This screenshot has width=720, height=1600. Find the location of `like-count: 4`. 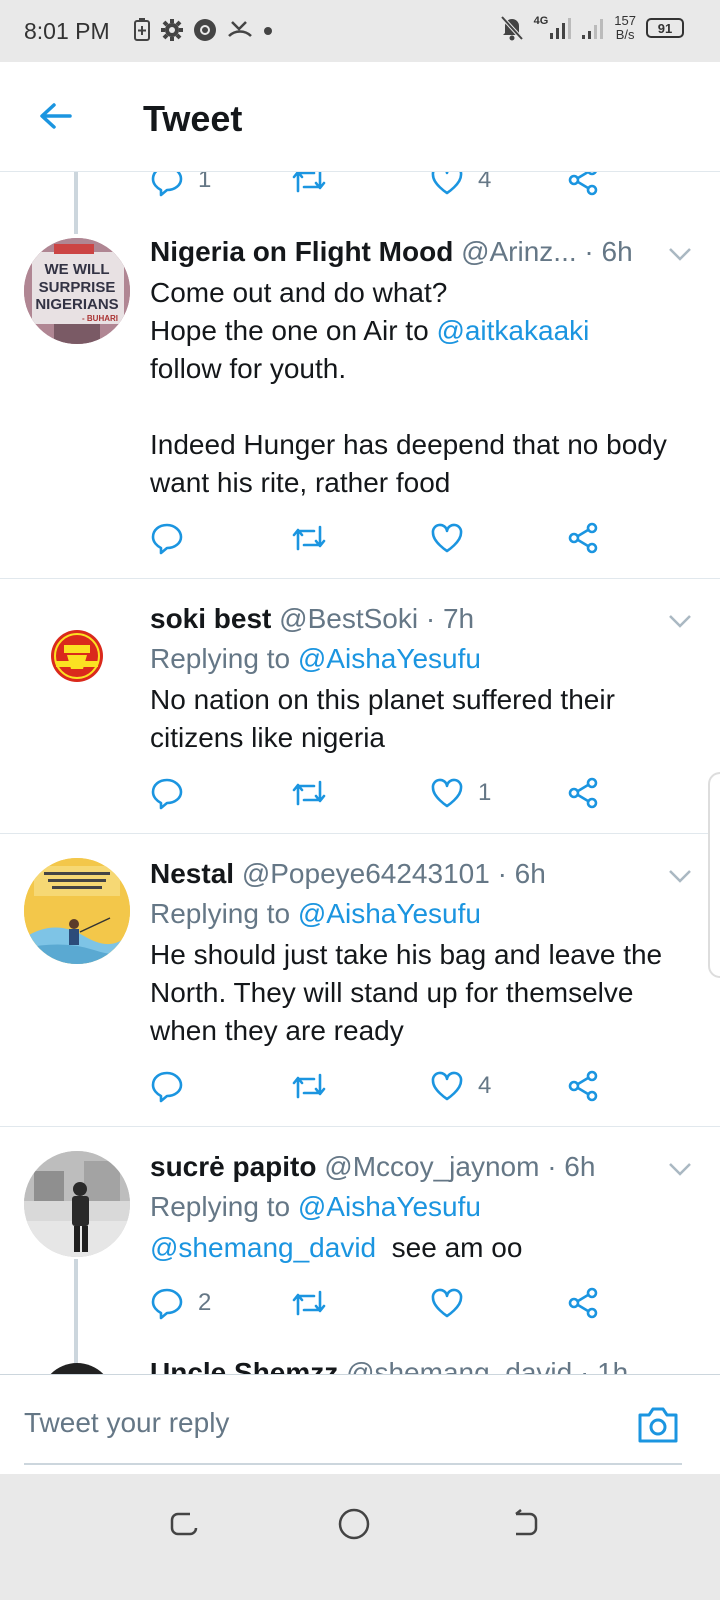

like-count: 4 is located at coordinates (485, 1085).